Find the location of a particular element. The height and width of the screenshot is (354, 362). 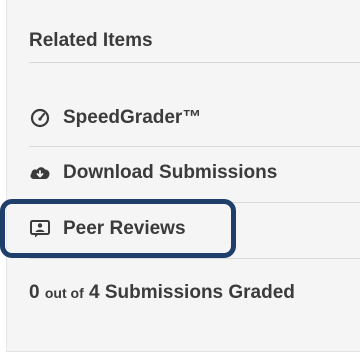

download-submissions-link: Download Submissions is located at coordinates (153, 173).